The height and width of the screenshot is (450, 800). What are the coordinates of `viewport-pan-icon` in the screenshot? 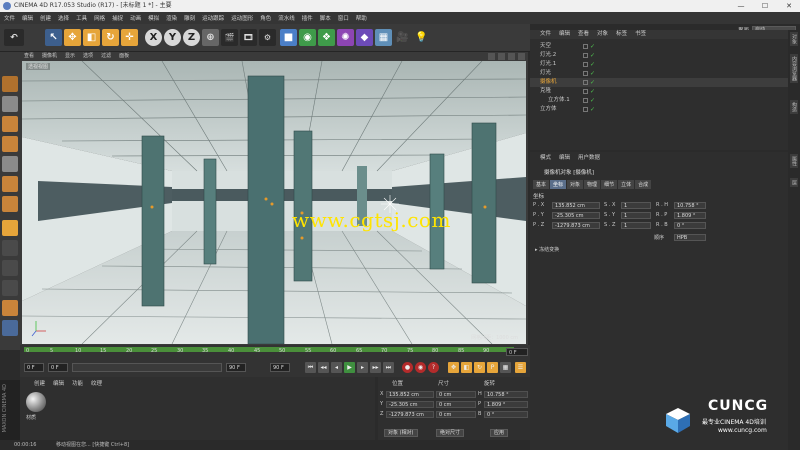 It's located at (491, 56).